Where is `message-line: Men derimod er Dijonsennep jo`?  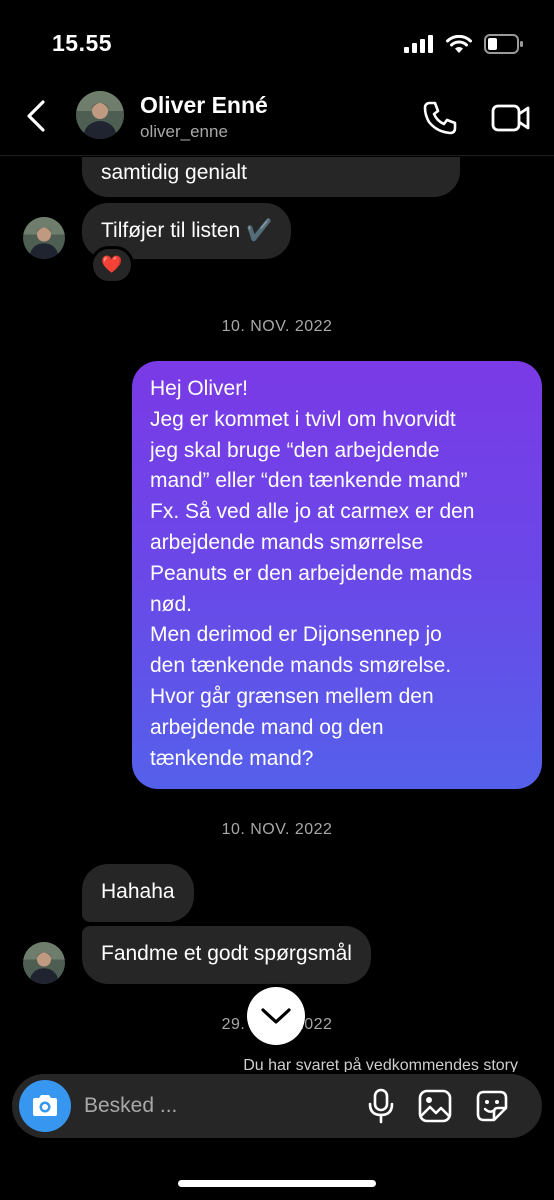
message-line: Men derimod er Dijonsennep jo is located at coordinates (296, 635).